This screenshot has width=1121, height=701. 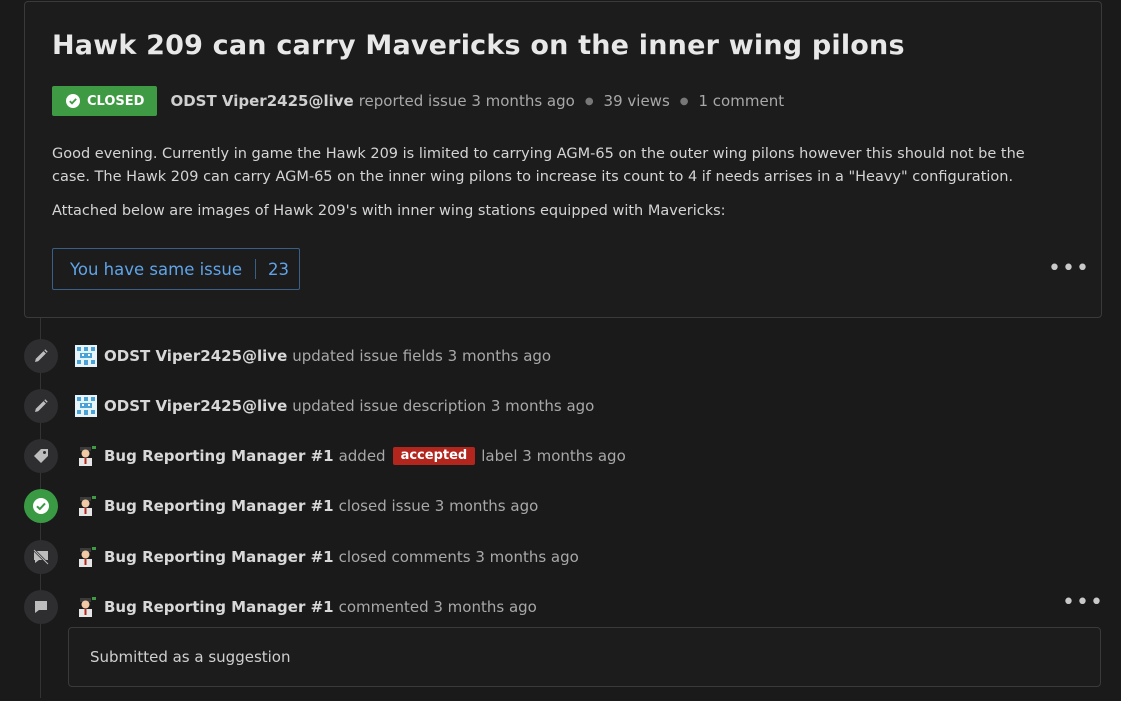 I want to click on comment-icon, so click(x=41, y=607).